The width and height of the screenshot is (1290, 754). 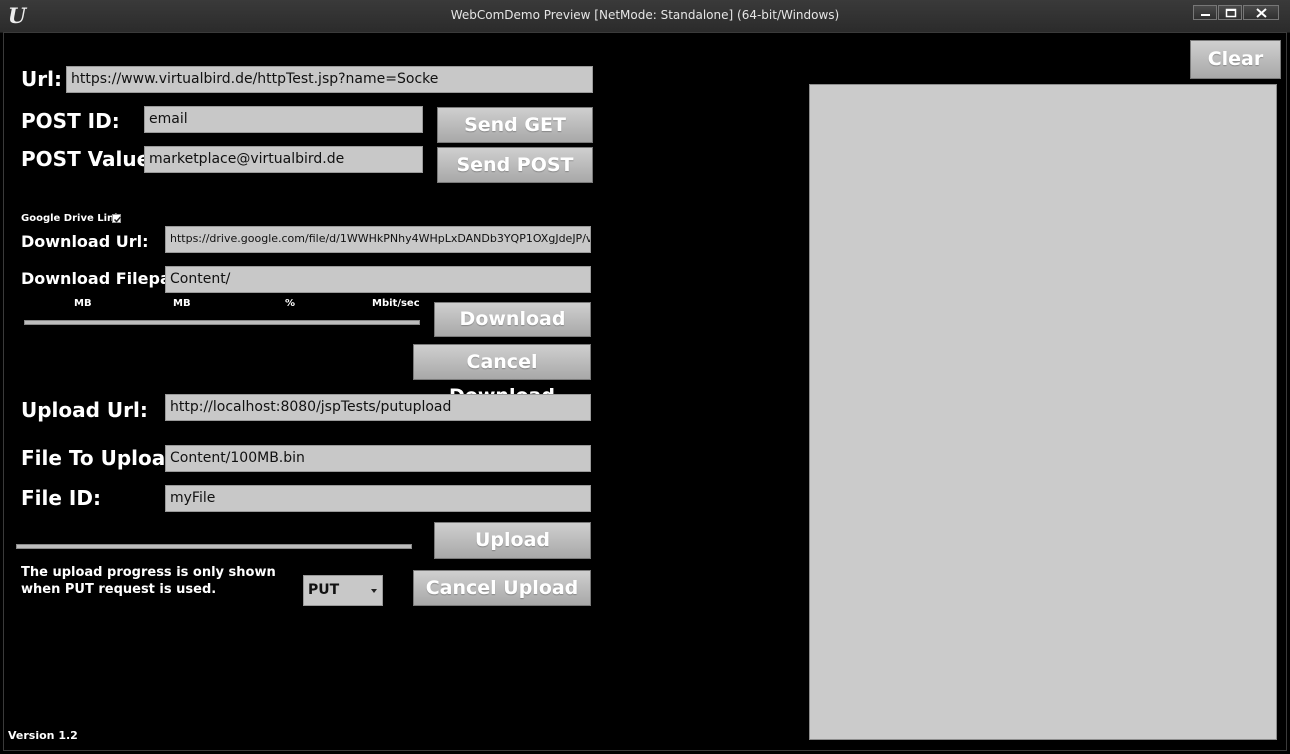 I want to click on upload-url-input: http://localhost:8080/jspTests/putupload, so click(x=378, y=407).